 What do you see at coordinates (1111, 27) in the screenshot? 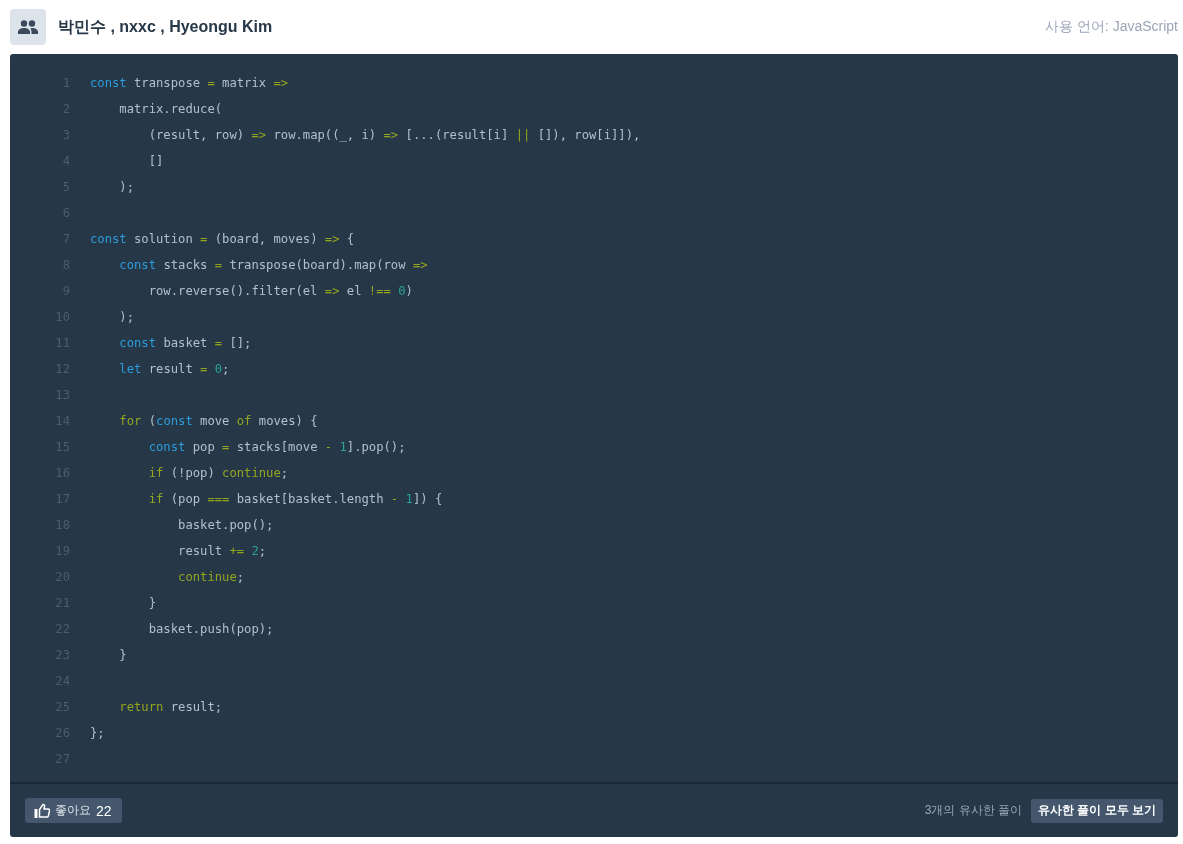
I see `language-label: 사용 언어: JavaScript` at bounding box center [1111, 27].